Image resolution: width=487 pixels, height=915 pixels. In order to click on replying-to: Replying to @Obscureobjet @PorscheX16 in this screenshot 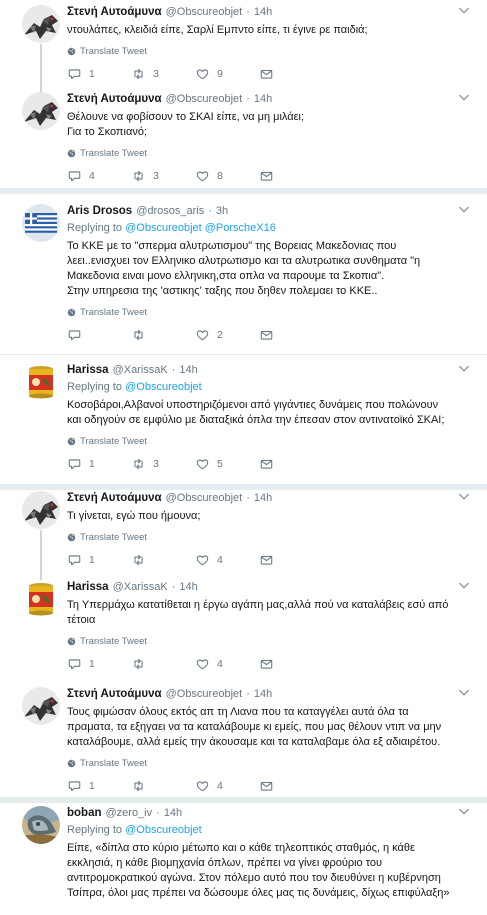, I will do `click(268, 228)`.